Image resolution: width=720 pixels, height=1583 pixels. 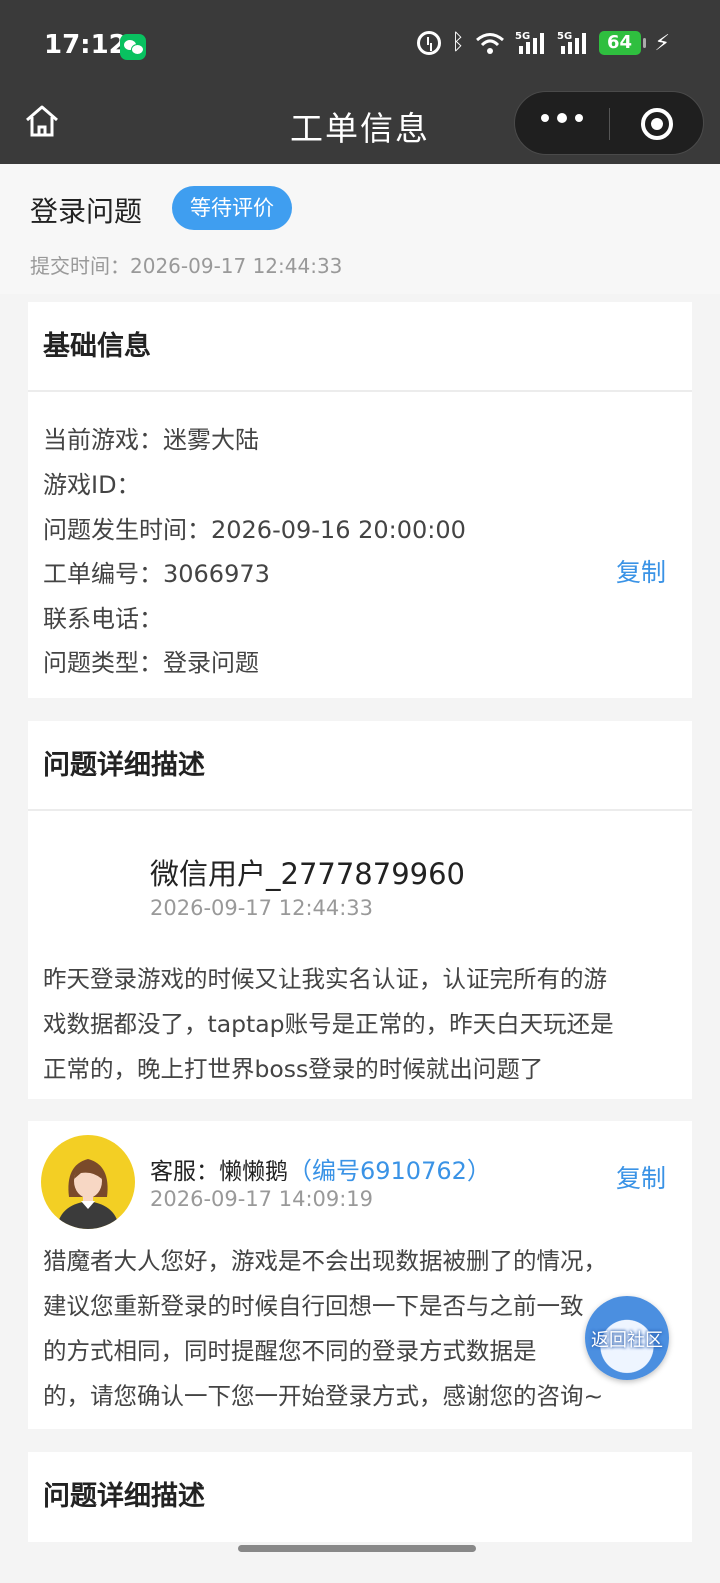 I want to click on submit-time: 提交时间：2026-09-17 12:44:33, so click(x=186, y=266).